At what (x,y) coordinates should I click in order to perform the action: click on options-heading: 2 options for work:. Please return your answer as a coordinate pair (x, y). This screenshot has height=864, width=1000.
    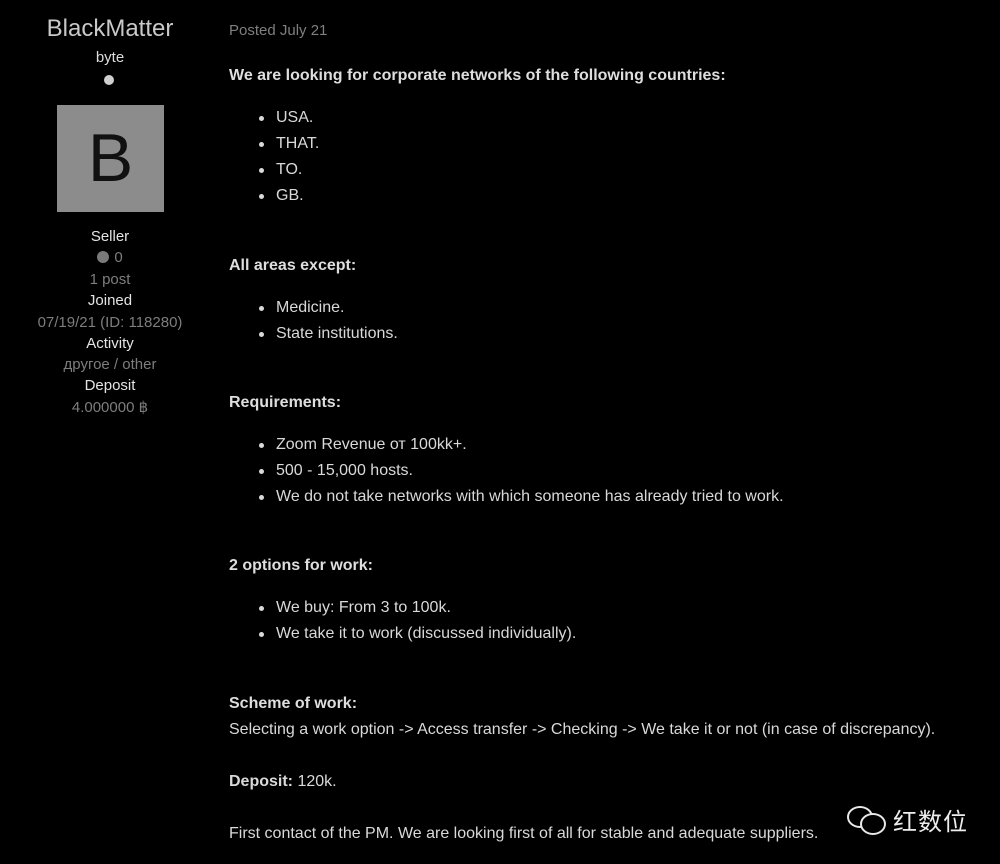
    Looking at the image, I should click on (301, 565).